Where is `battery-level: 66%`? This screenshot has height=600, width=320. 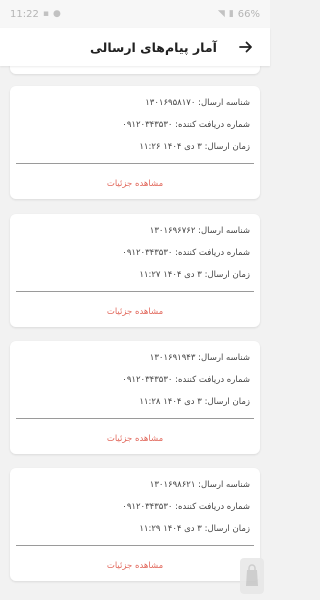 battery-level: 66% is located at coordinates (248, 14).